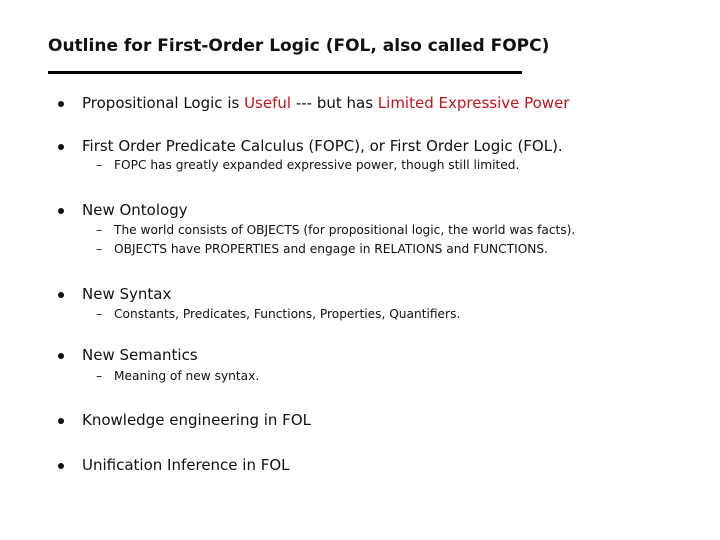  I want to click on bullet-text: New Semantics, so click(140, 355).